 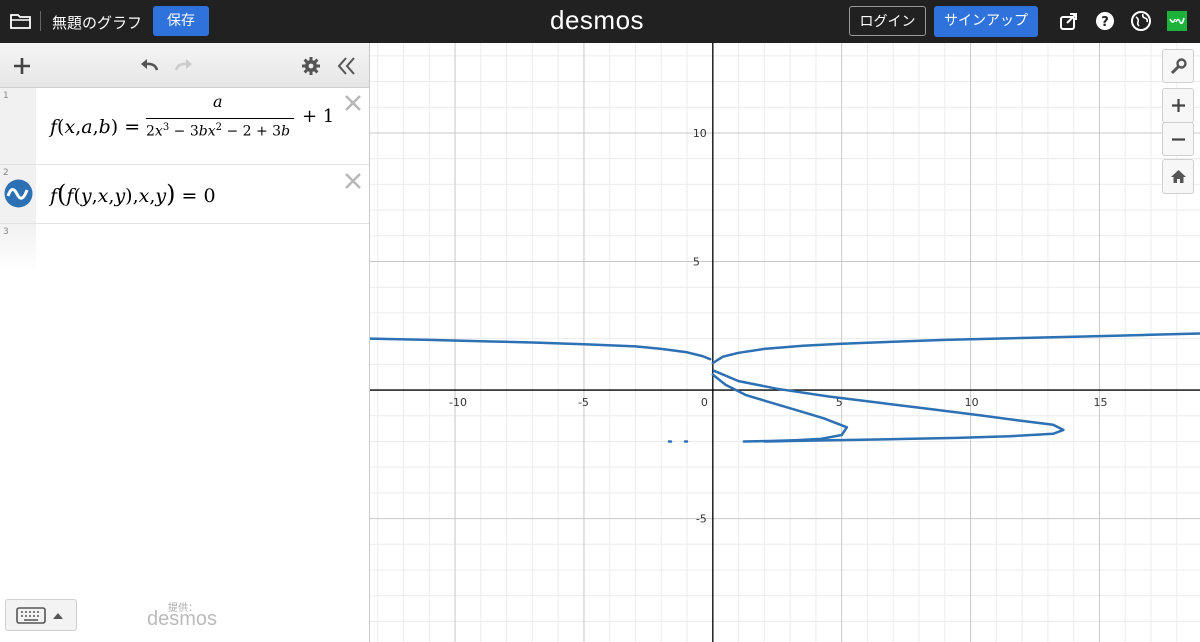 What do you see at coordinates (18, 126) in the screenshot?
I see `expression-gutter: 1` at bounding box center [18, 126].